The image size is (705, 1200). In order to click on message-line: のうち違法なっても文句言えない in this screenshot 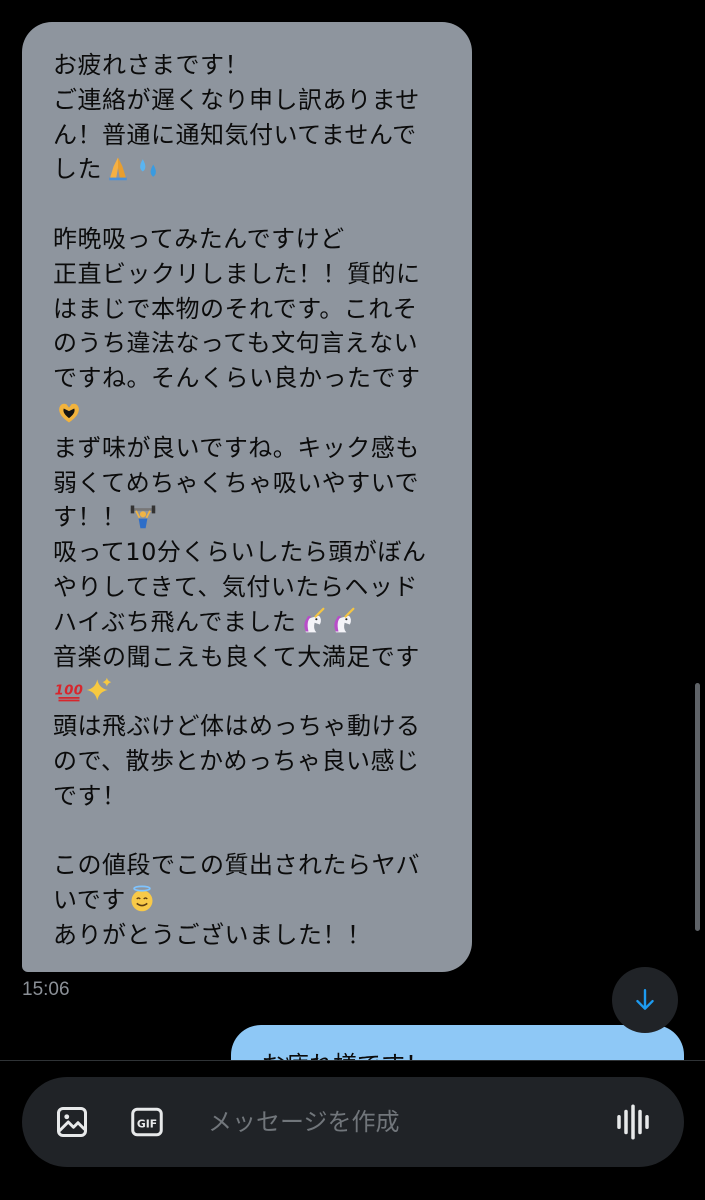, I will do `click(252, 343)`.